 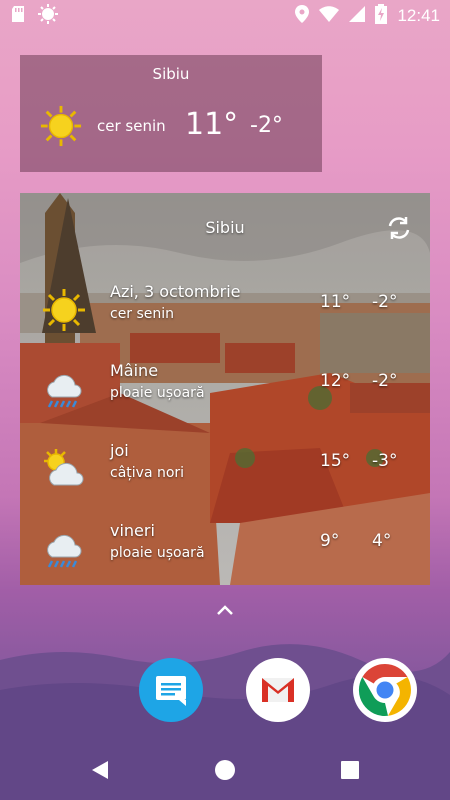 What do you see at coordinates (330, 541) in the screenshot?
I see `day-temp-max: 9°` at bounding box center [330, 541].